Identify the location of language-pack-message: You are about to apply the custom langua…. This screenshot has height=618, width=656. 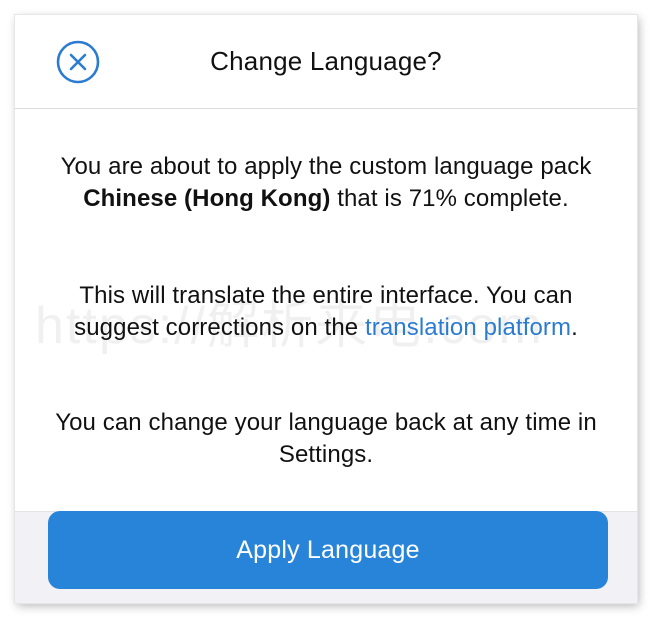
(326, 183).